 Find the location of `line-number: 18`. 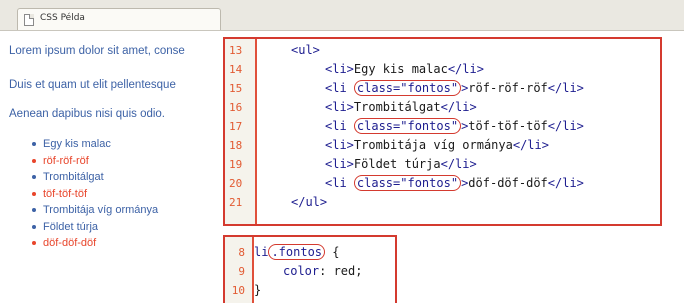

line-number: 18 is located at coordinates (236, 145).